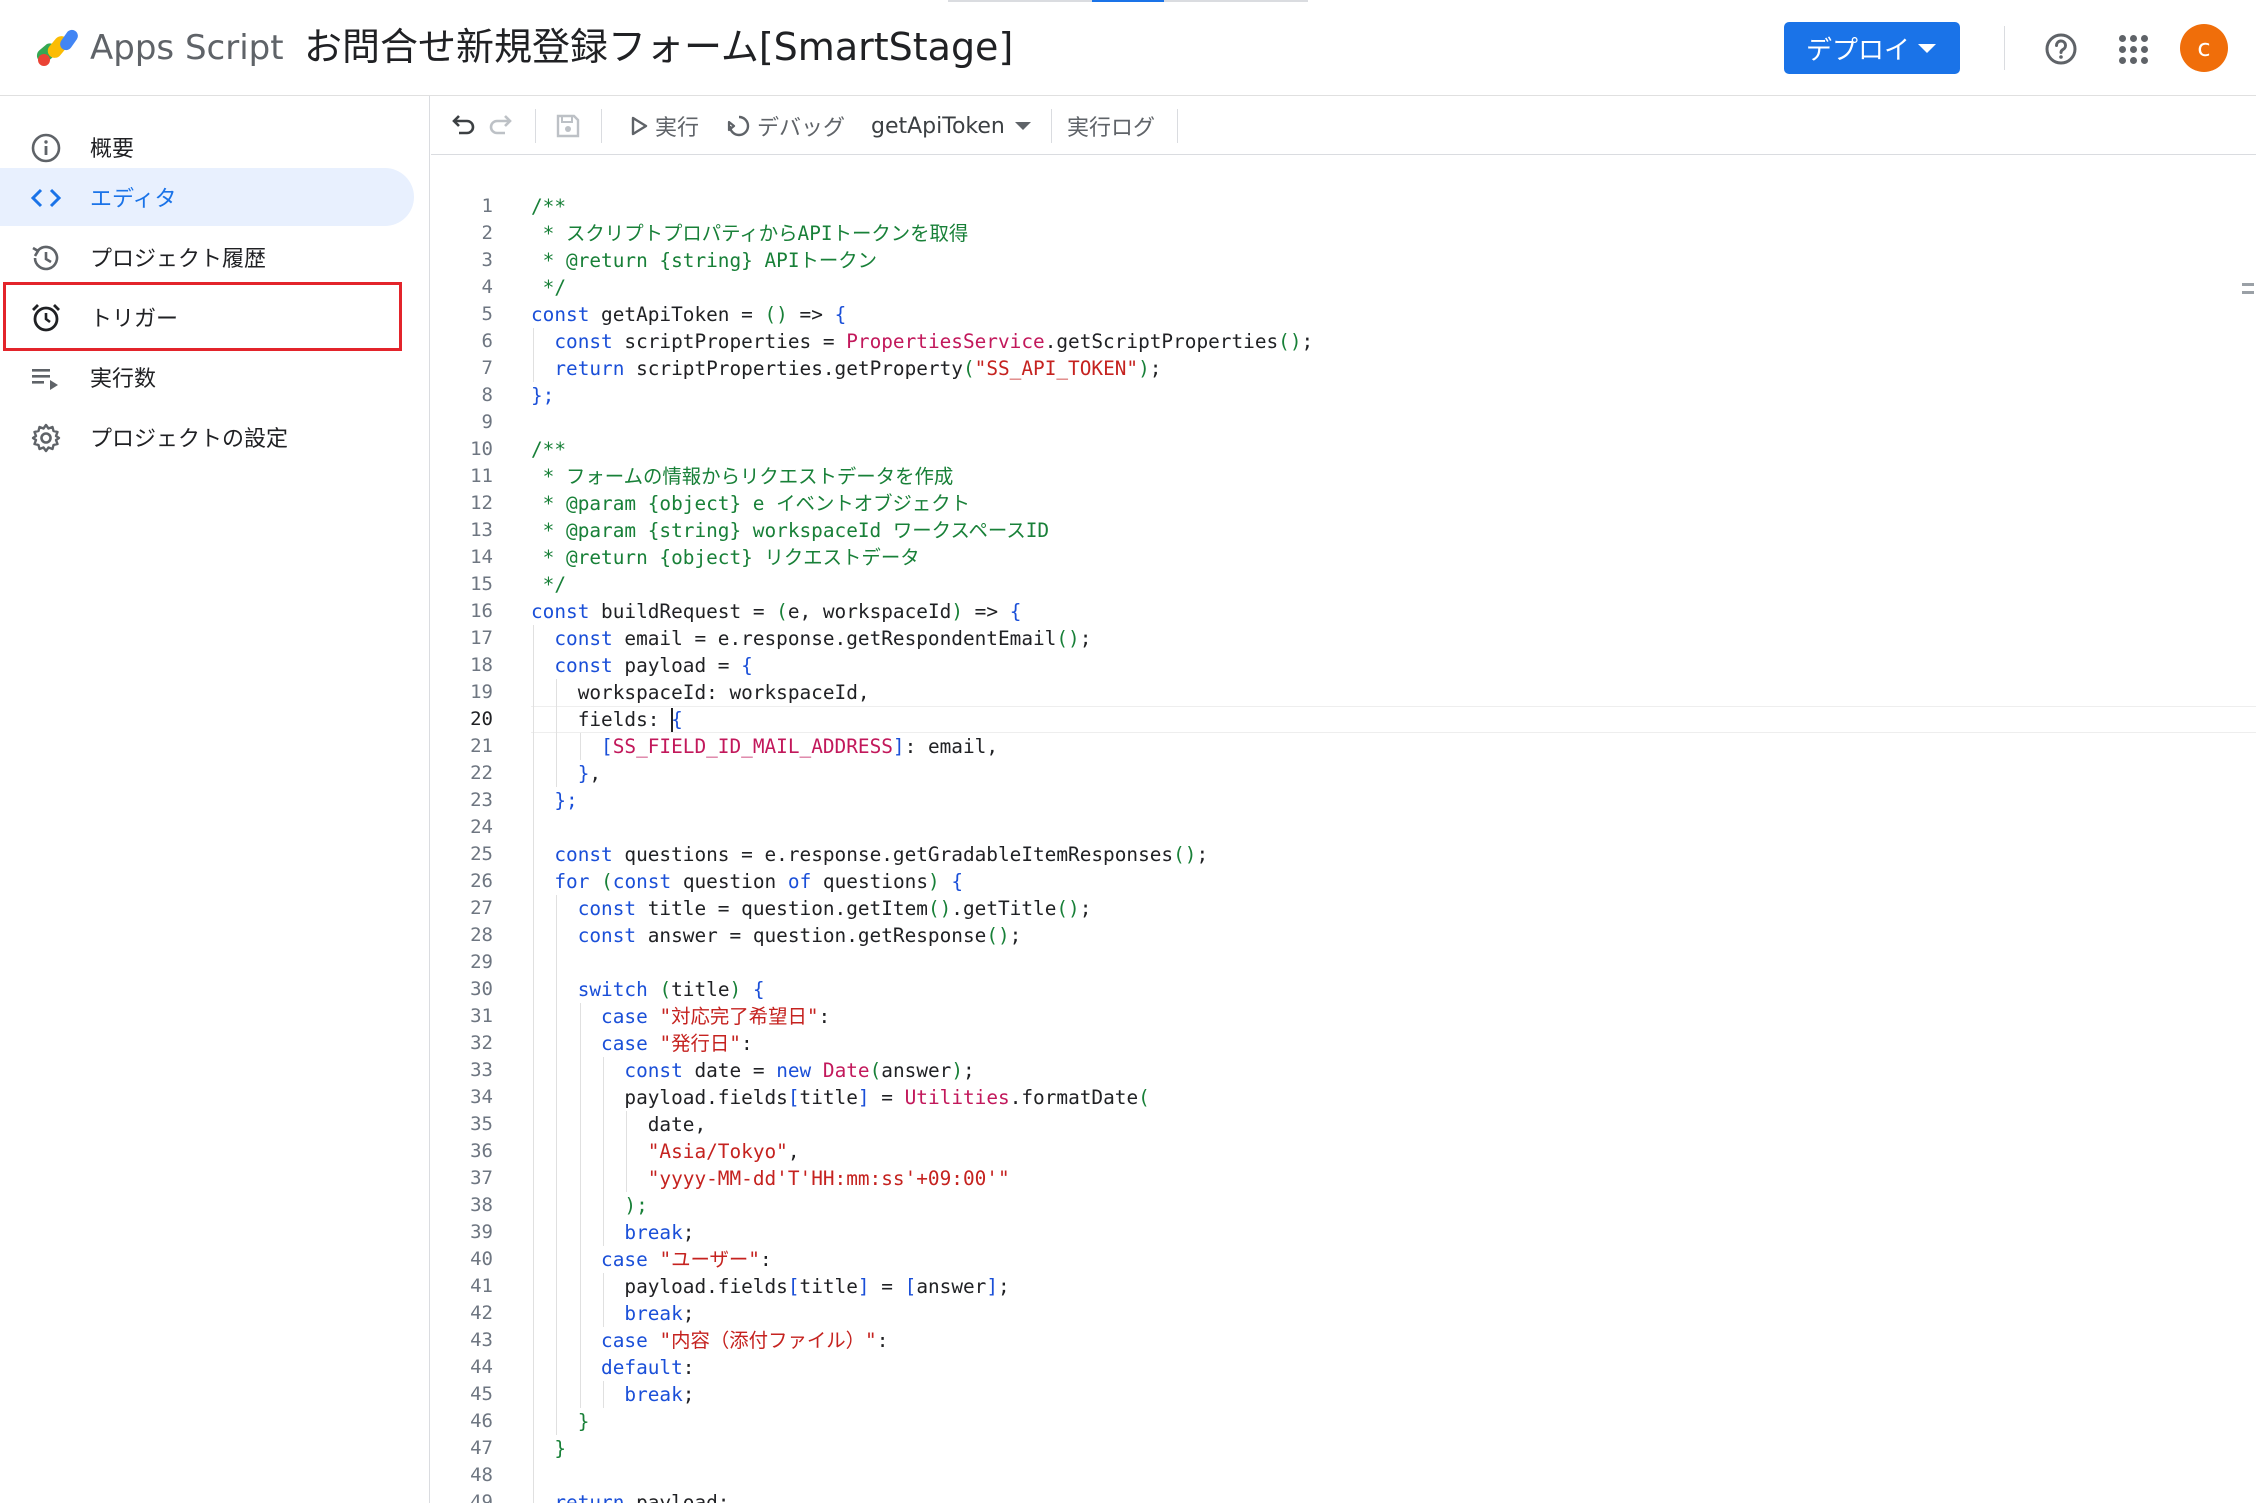  Describe the element at coordinates (2249, 295) in the screenshot. I see `overview-ruler` at that location.